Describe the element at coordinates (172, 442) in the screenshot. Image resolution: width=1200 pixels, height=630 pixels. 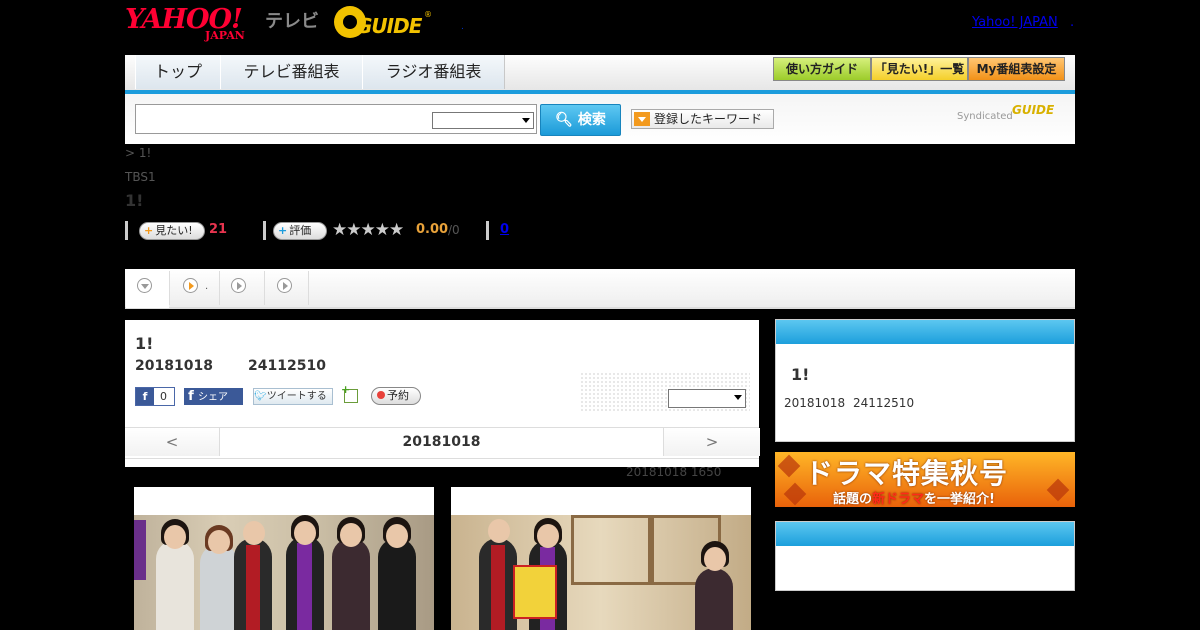
I see `previous-date-button: <` at that location.